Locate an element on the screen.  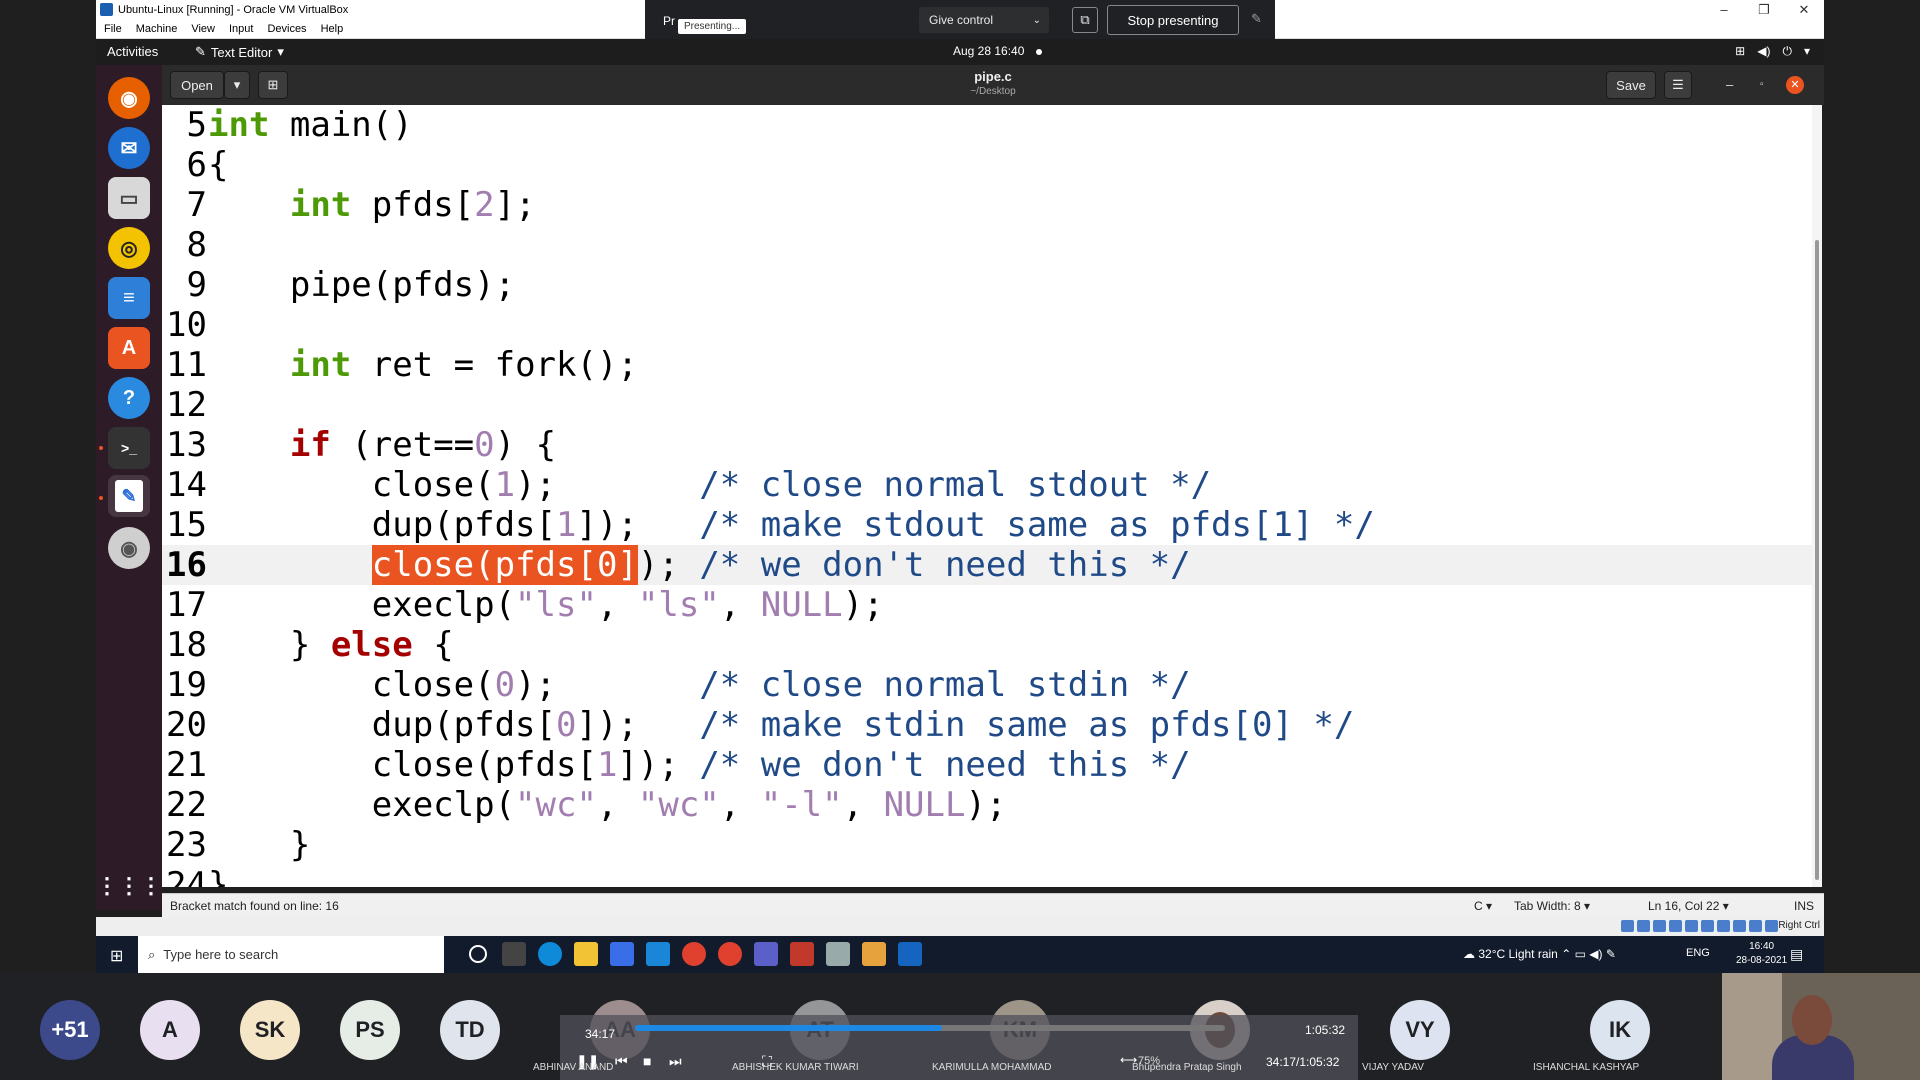
cortana-icon is located at coordinates (478, 954).